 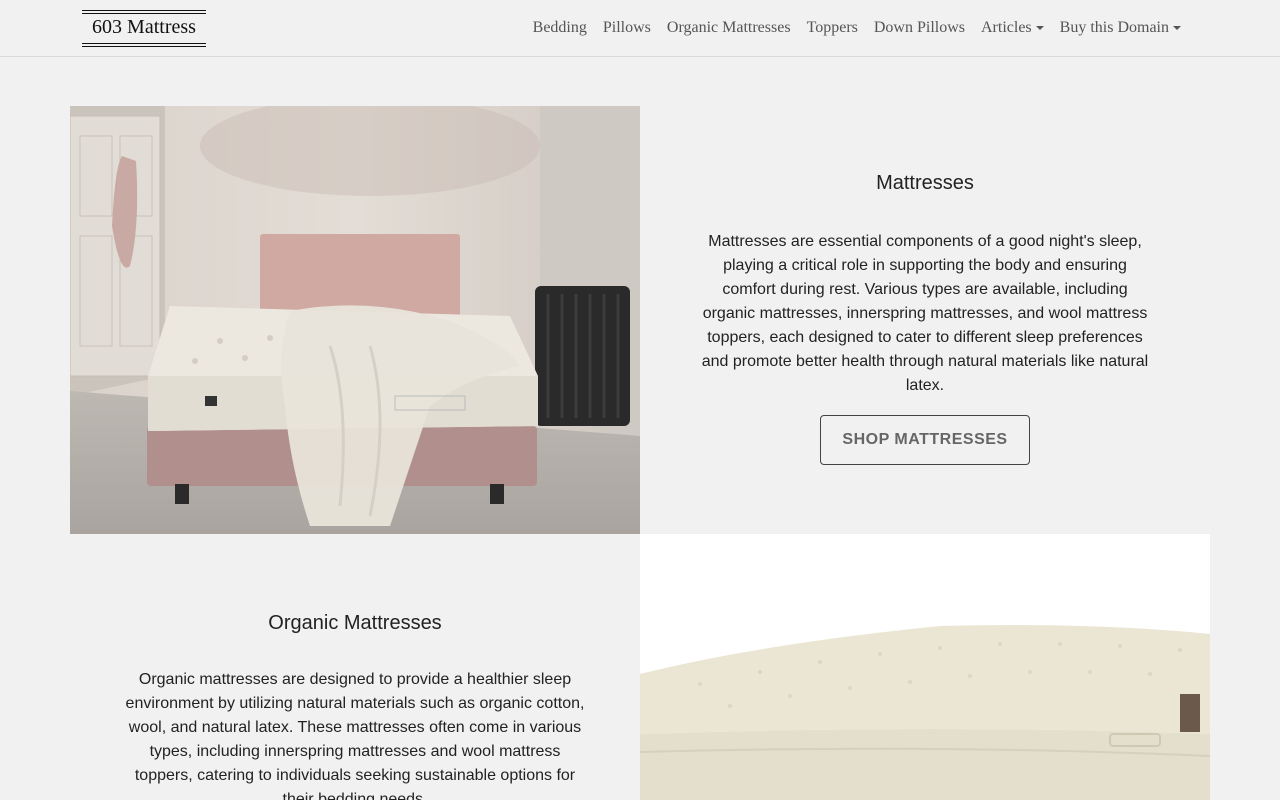 What do you see at coordinates (925, 183) in the screenshot?
I see `section-title: Mattresses` at bounding box center [925, 183].